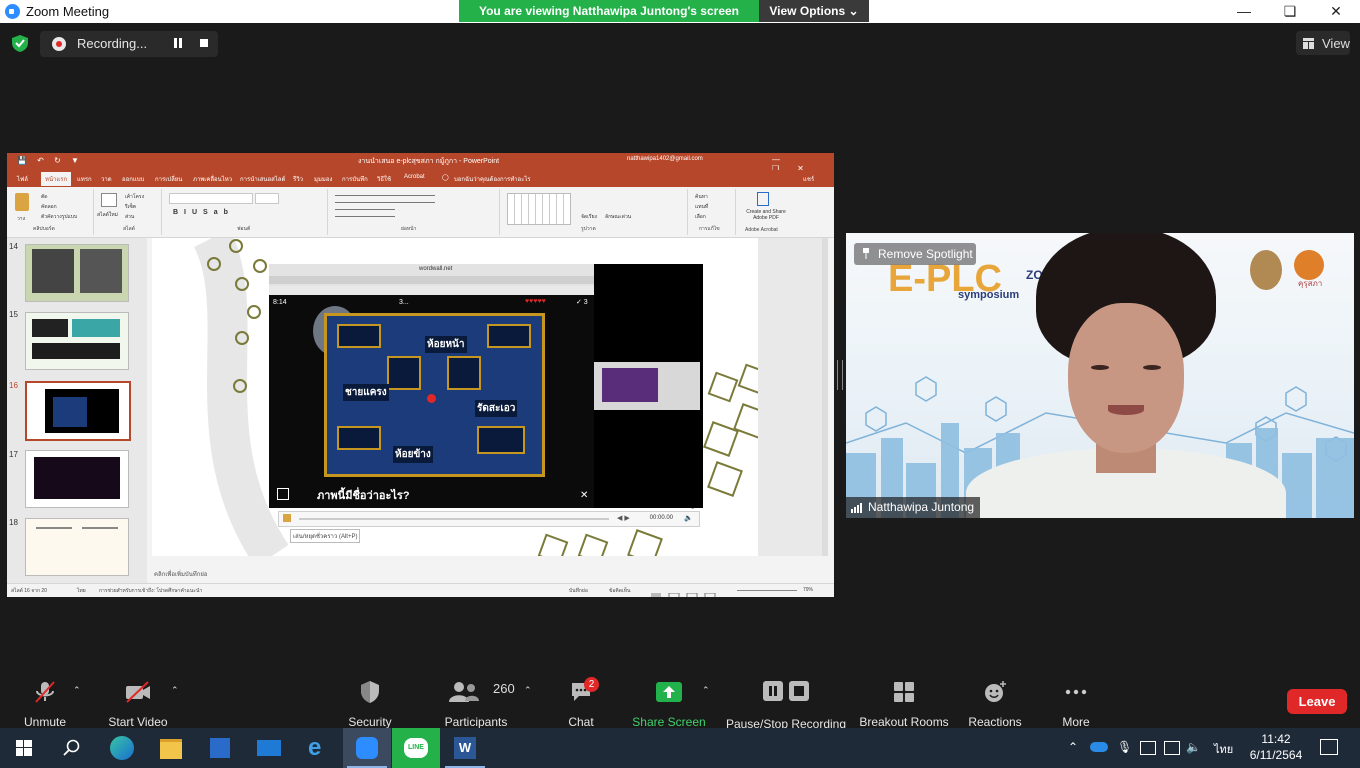  Describe the element at coordinates (355, 179) in the screenshot. I see `tab-recording: การบันทึก` at that location.